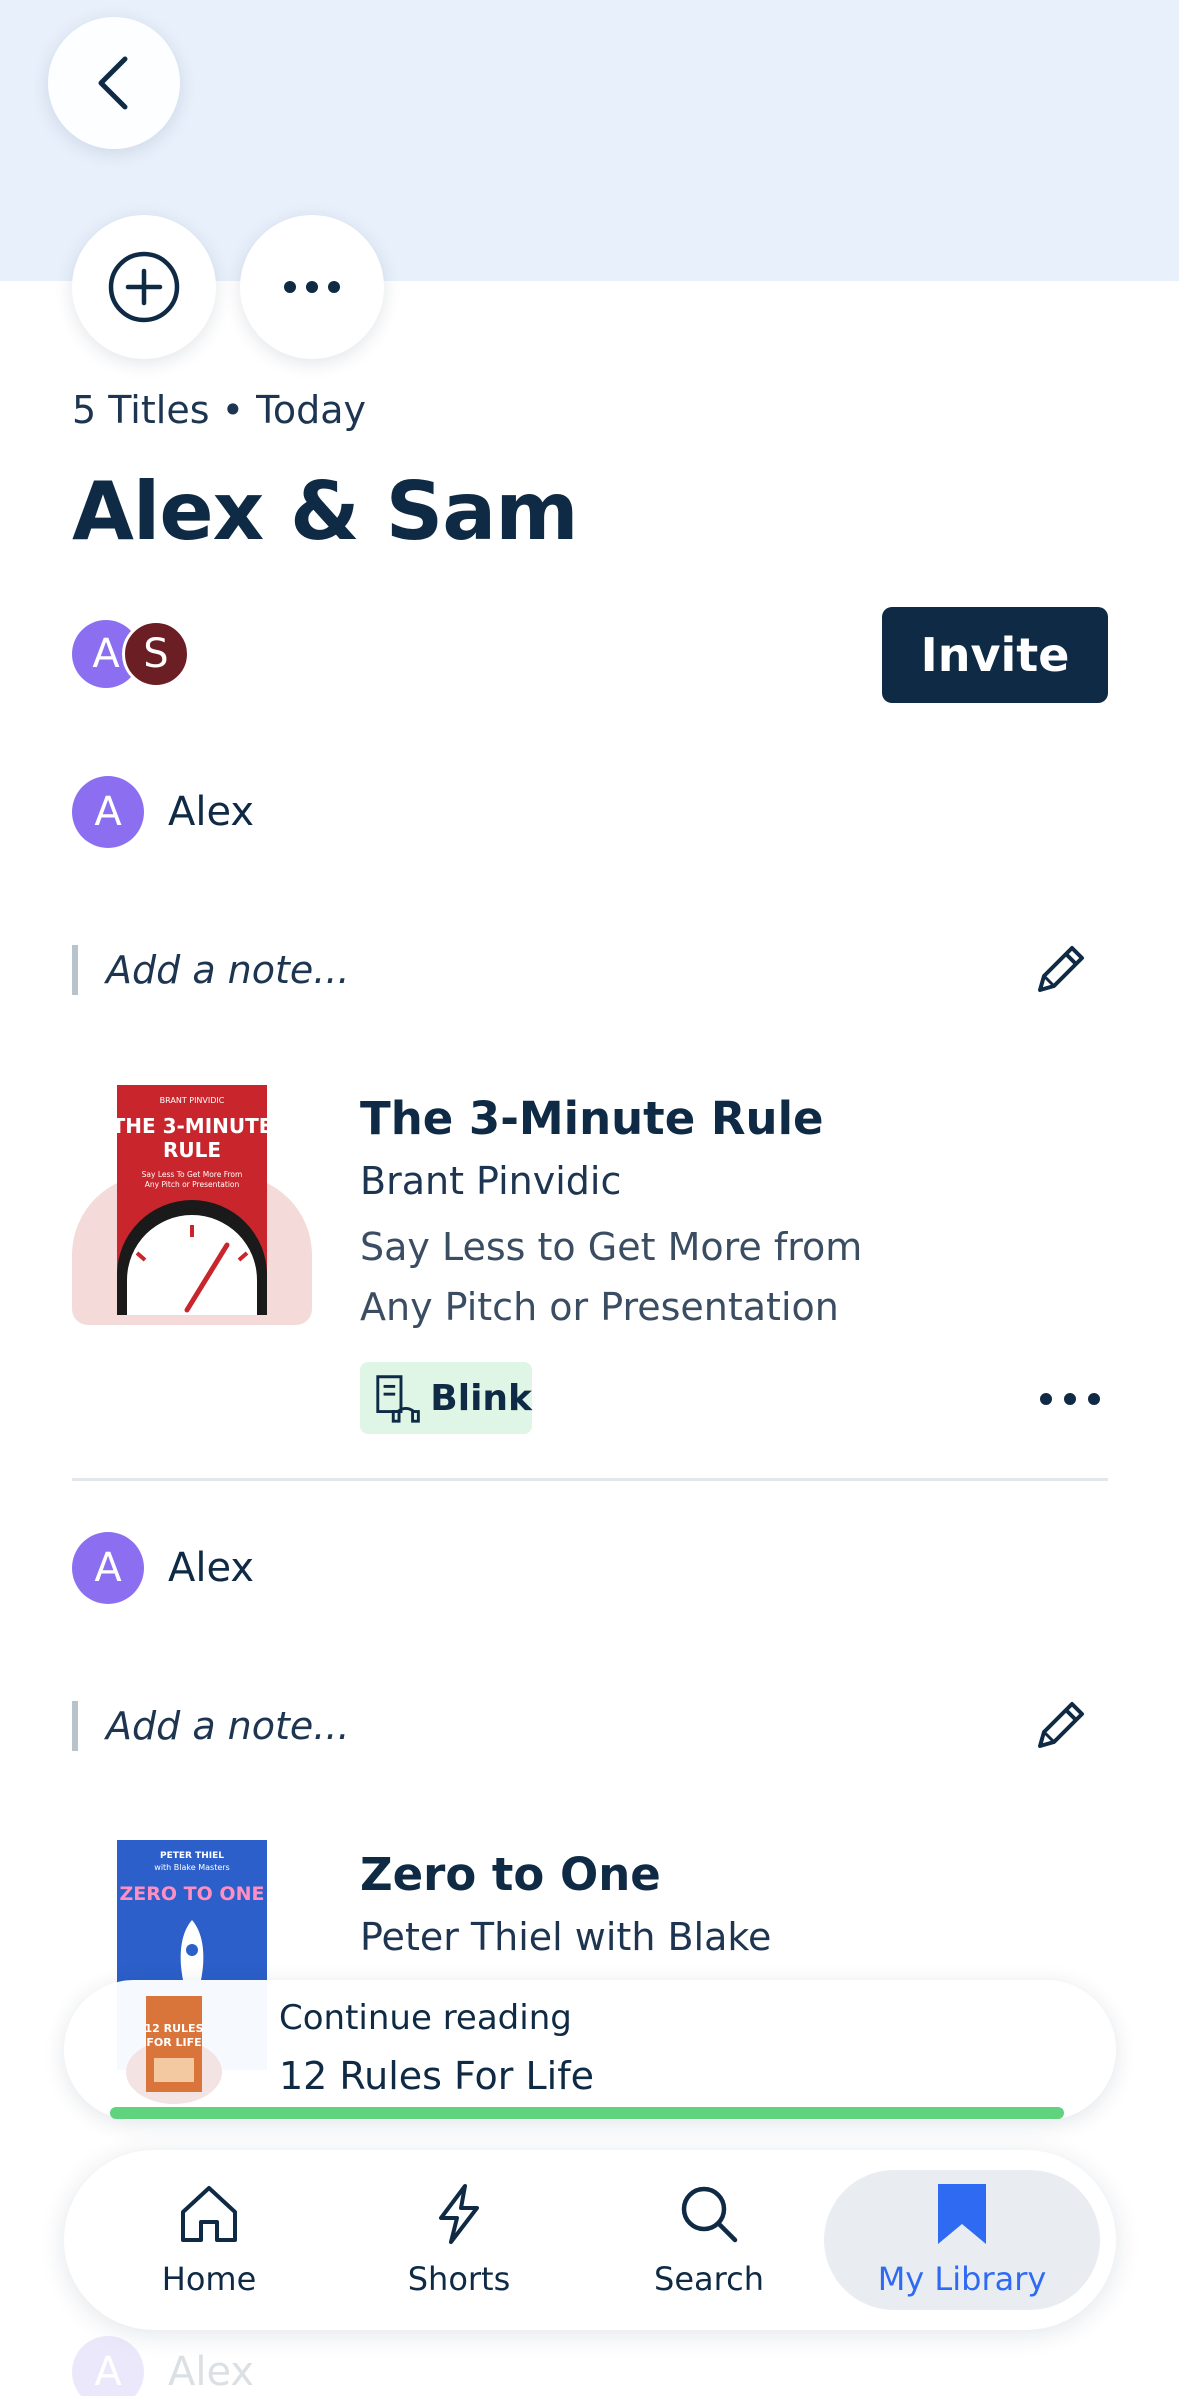 The height and width of the screenshot is (2396, 1179). I want to click on more-horizontal-icon, so click(312, 287).